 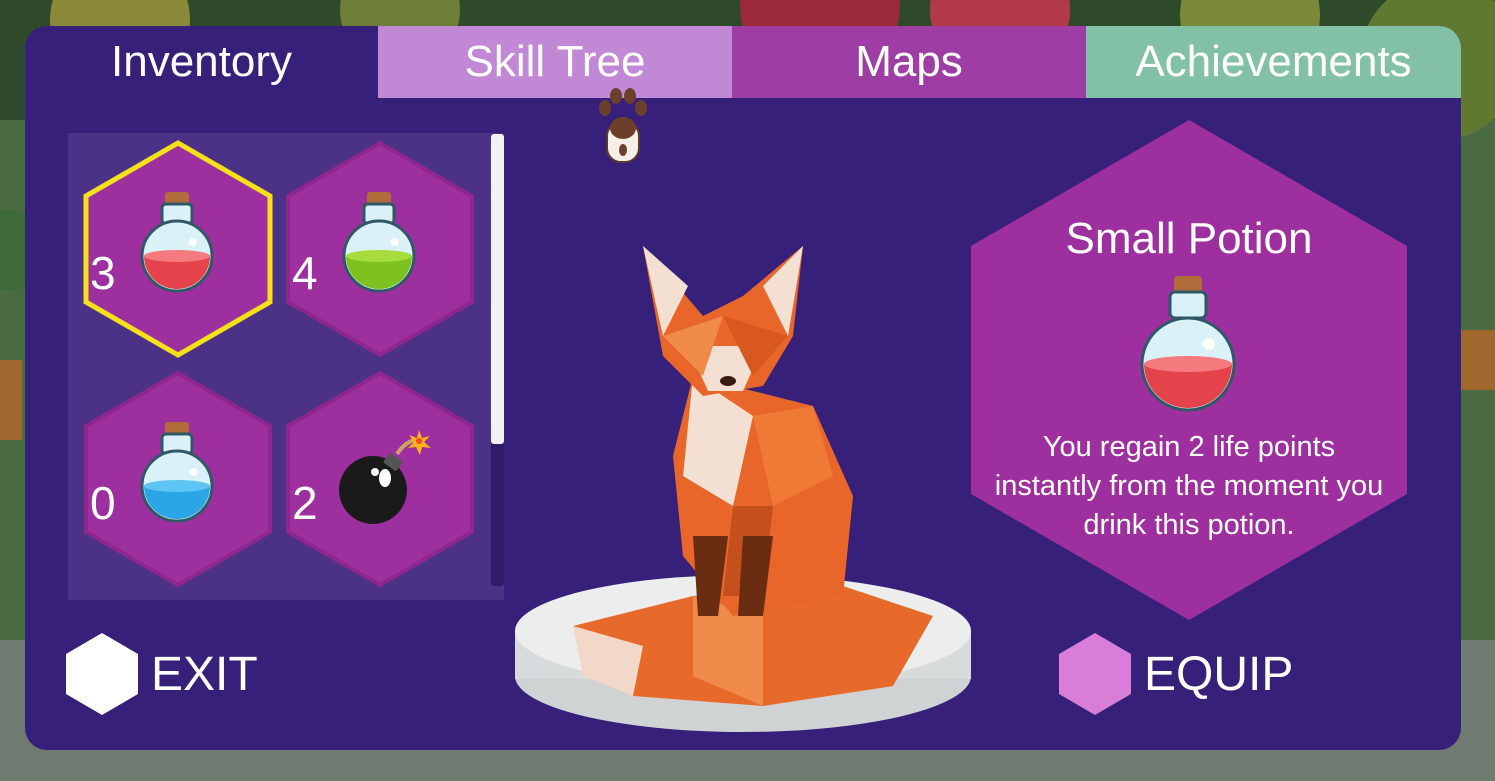 I want to click on exit-hex-icon, so click(x=102, y=674).